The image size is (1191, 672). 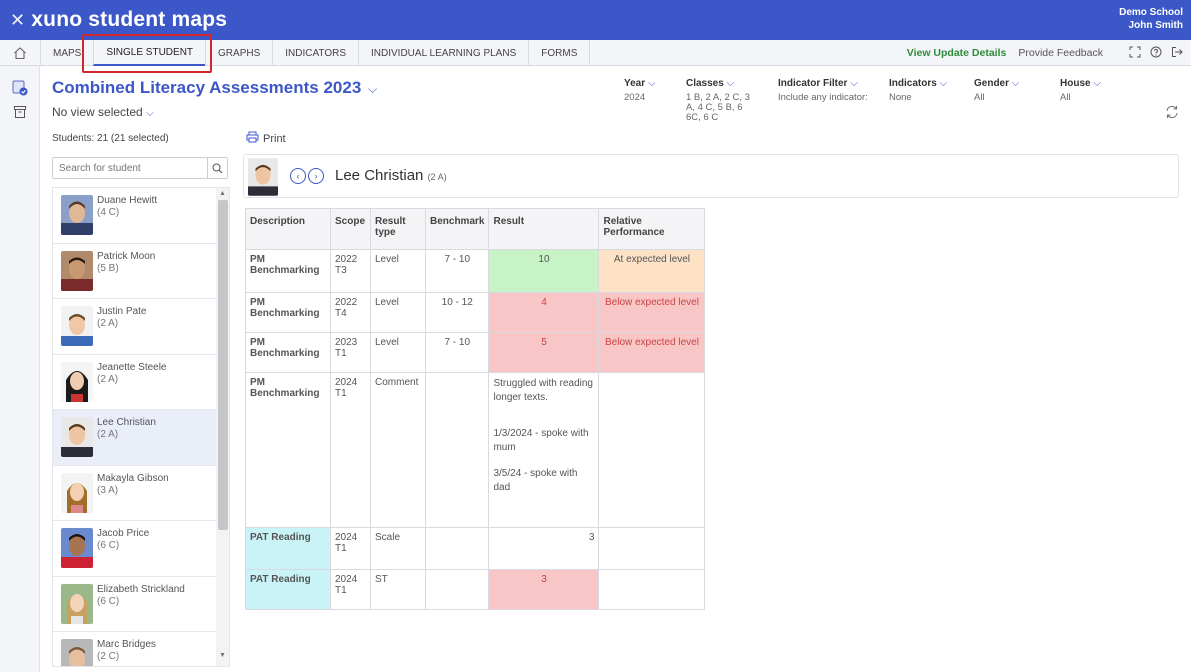 I want to click on filter-classes-label: Classes, so click(x=705, y=83).